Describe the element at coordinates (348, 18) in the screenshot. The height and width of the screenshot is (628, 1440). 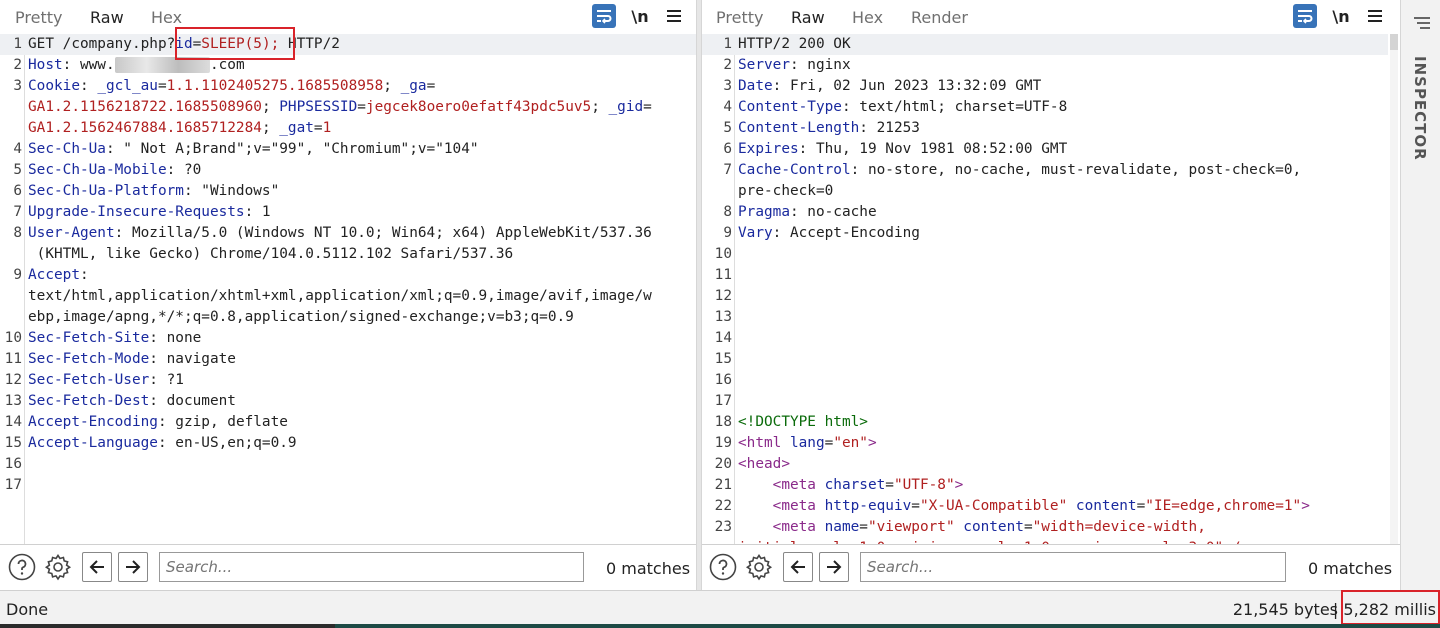
I see `request-tabs: Pretty Raw Hex \n` at that location.